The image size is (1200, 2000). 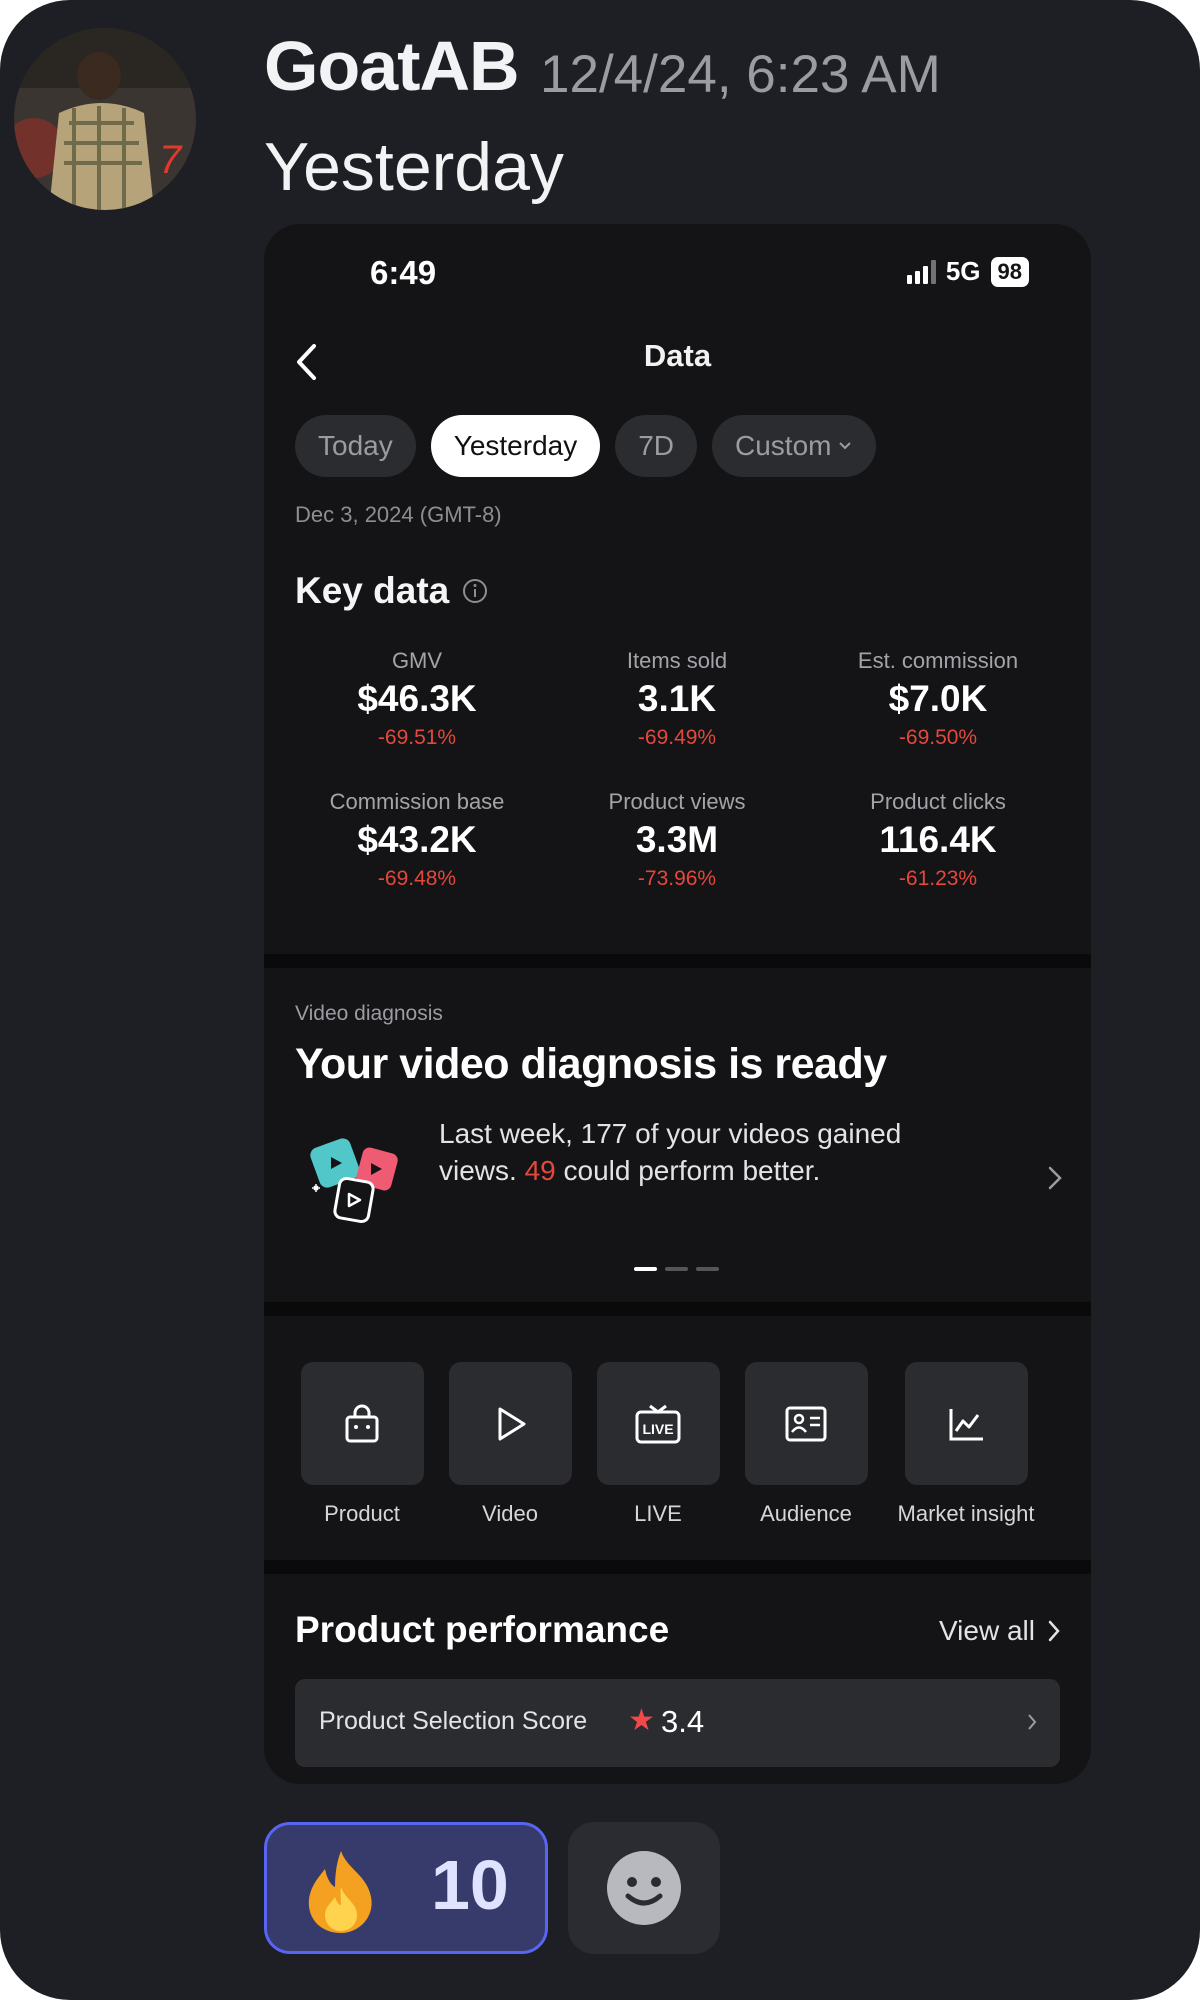 What do you see at coordinates (740, 74) in the screenshot?
I see `message-timestamp: 12/4/24, 6:23 AM` at bounding box center [740, 74].